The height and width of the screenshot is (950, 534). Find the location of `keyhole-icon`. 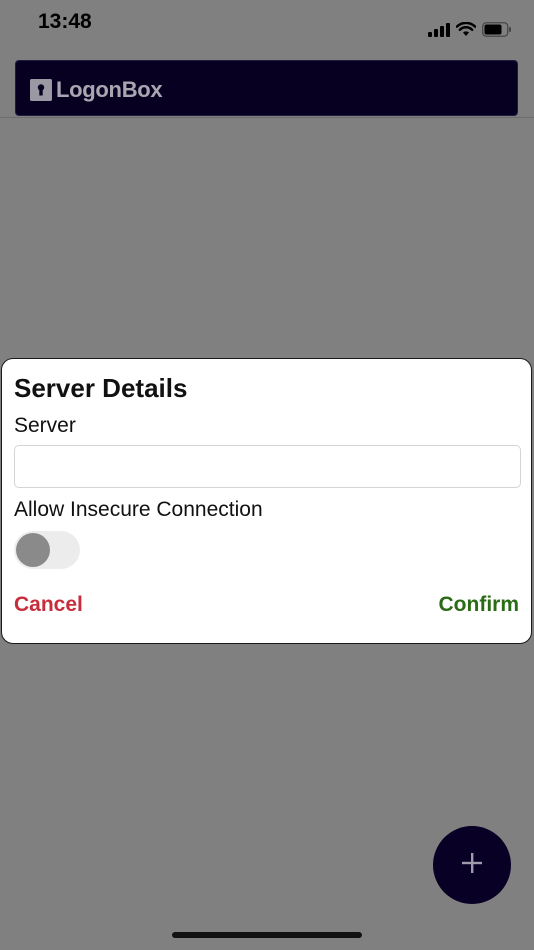

keyhole-icon is located at coordinates (41, 90).